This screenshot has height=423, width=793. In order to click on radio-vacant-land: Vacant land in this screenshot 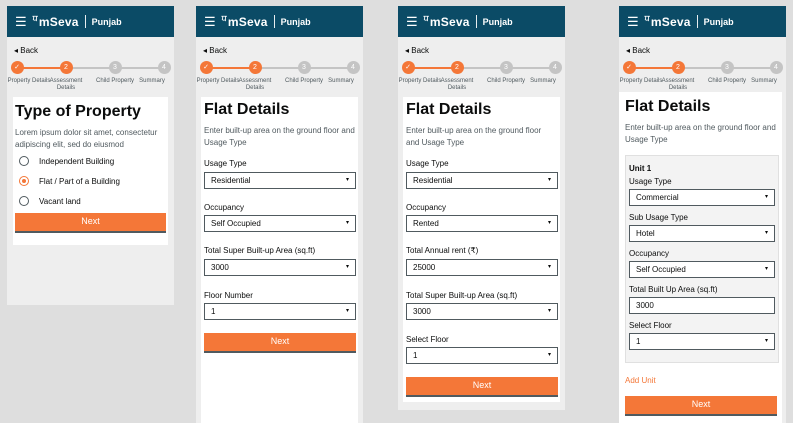, I will do `click(50, 201)`.